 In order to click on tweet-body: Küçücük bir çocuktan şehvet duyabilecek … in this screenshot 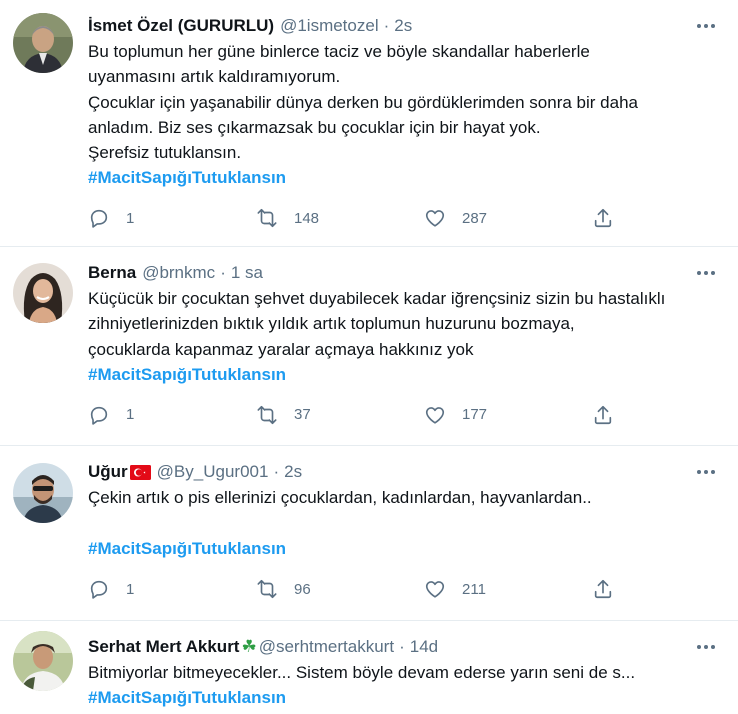, I will do `click(377, 324)`.